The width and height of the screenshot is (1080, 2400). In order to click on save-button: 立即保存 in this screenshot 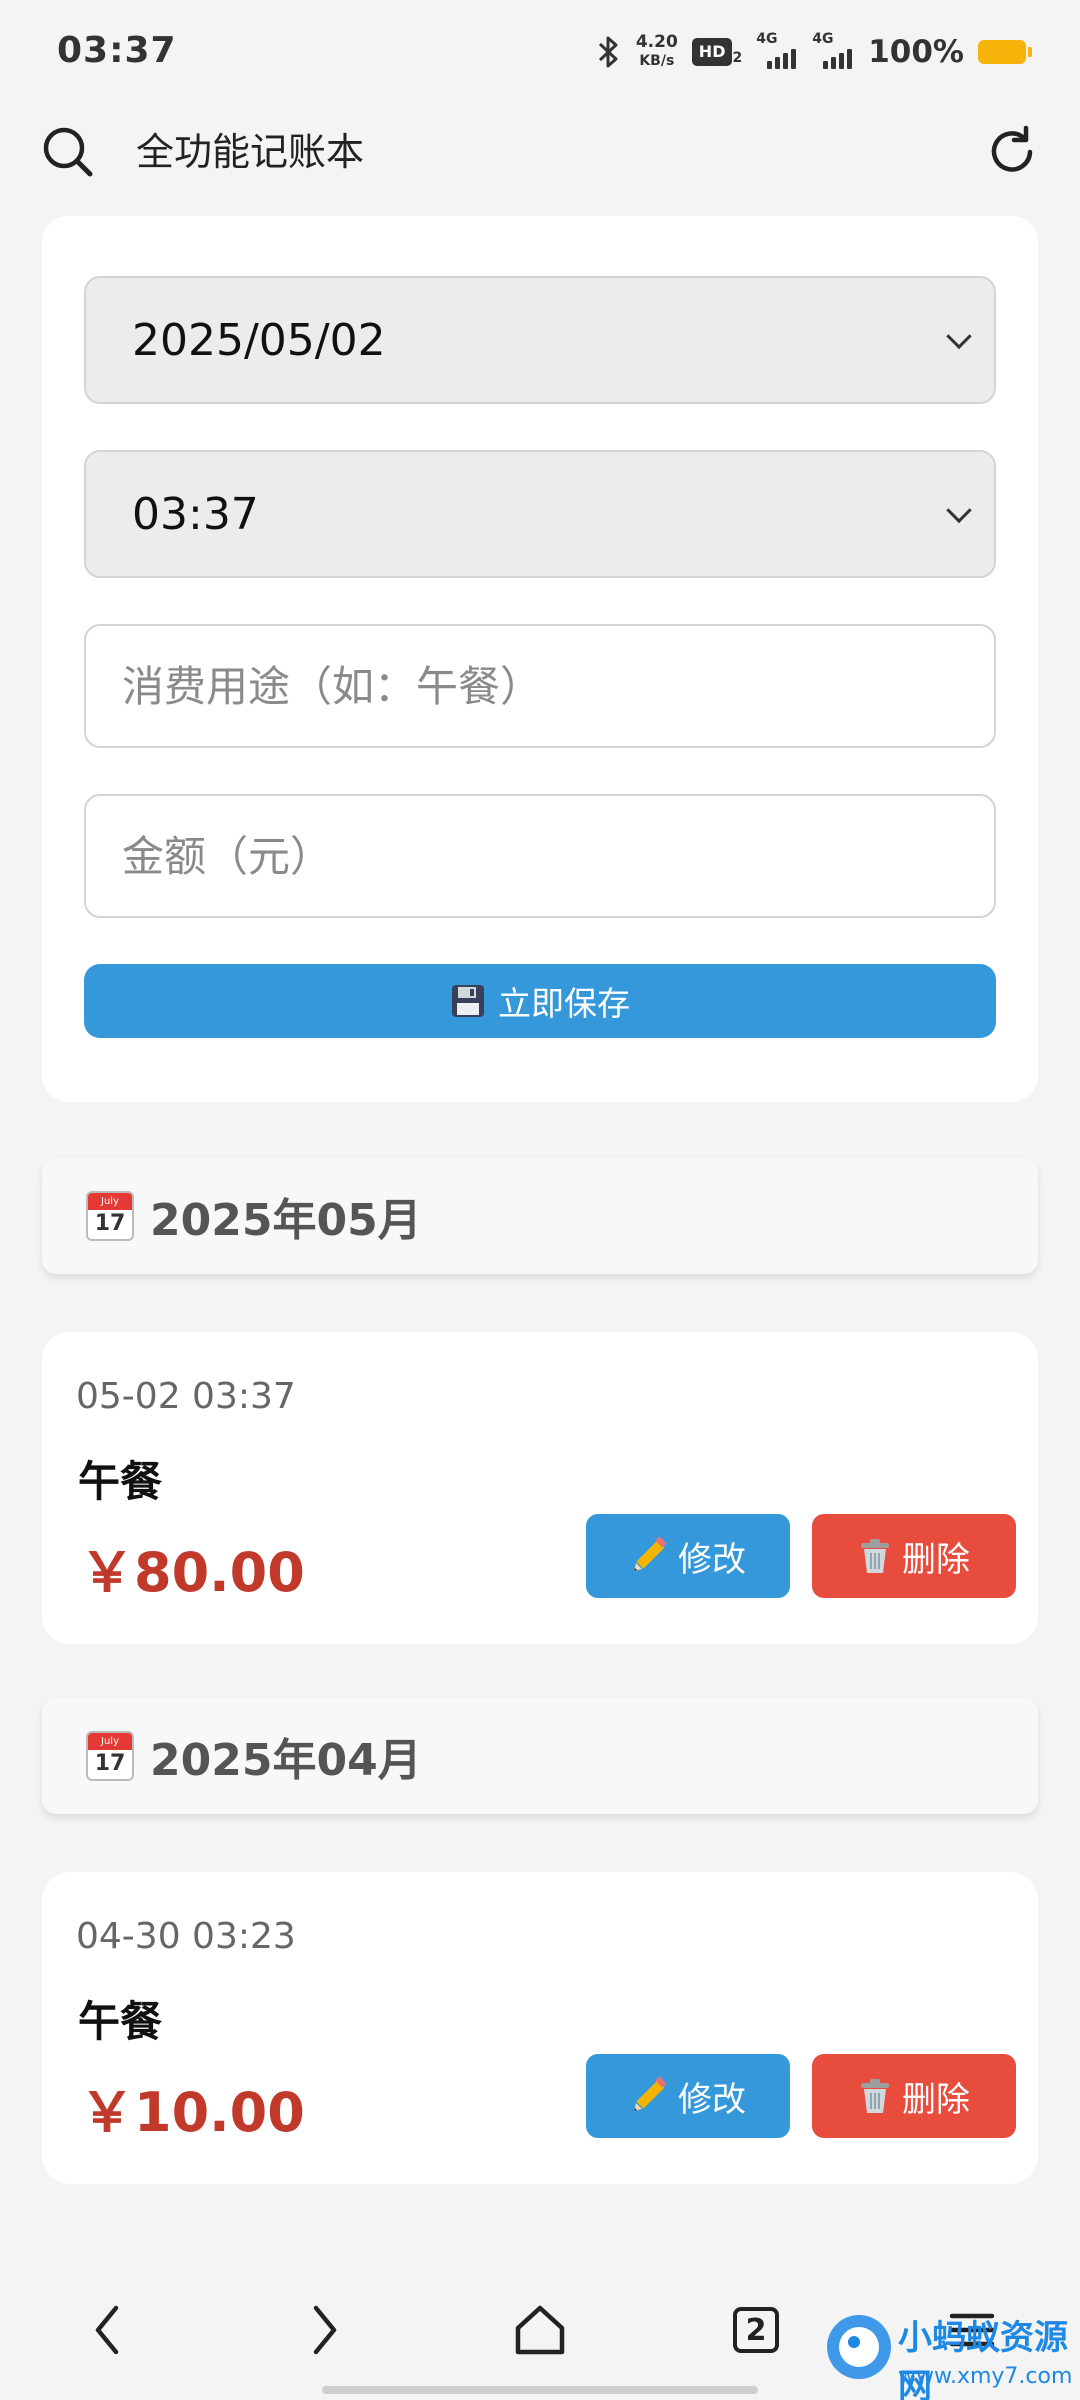, I will do `click(540, 1001)`.